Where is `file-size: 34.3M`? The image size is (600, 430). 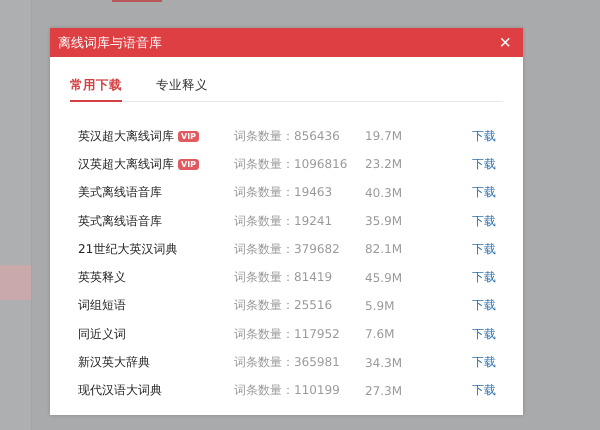
file-size: 34.3M is located at coordinates (384, 363).